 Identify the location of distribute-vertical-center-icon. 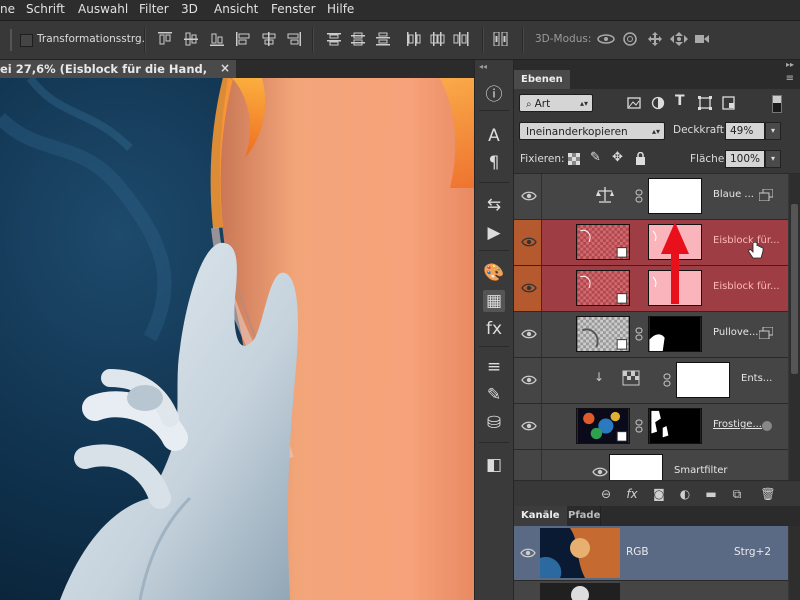
(358, 39).